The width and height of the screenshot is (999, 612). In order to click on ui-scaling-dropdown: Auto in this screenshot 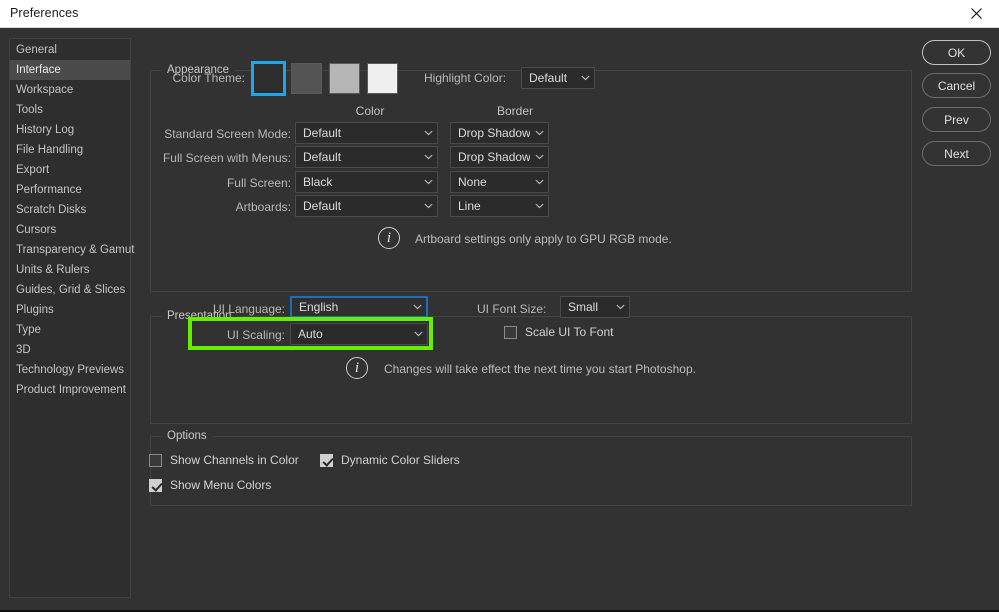, I will do `click(359, 334)`.